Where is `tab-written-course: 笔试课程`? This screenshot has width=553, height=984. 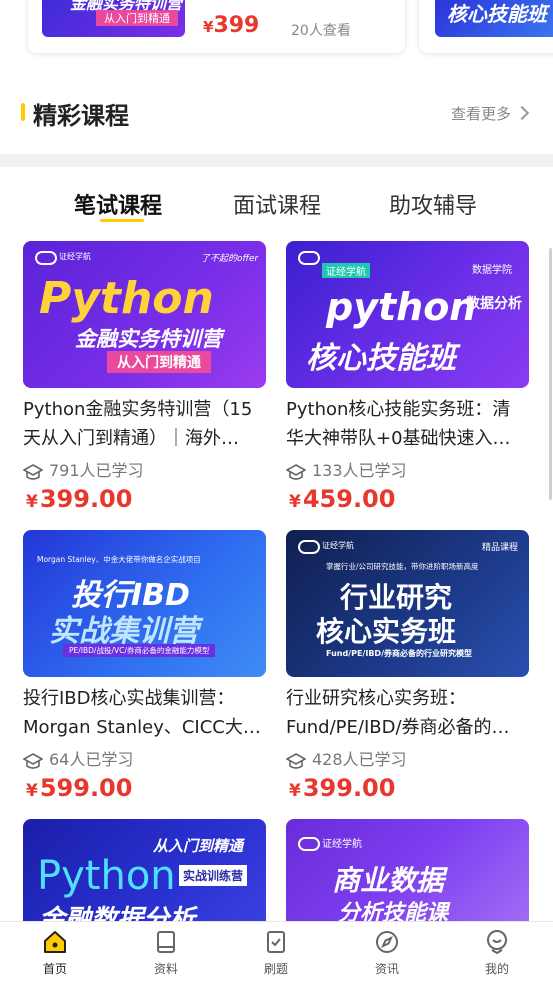
tab-written-course: 笔试课程 is located at coordinates (118, 204).